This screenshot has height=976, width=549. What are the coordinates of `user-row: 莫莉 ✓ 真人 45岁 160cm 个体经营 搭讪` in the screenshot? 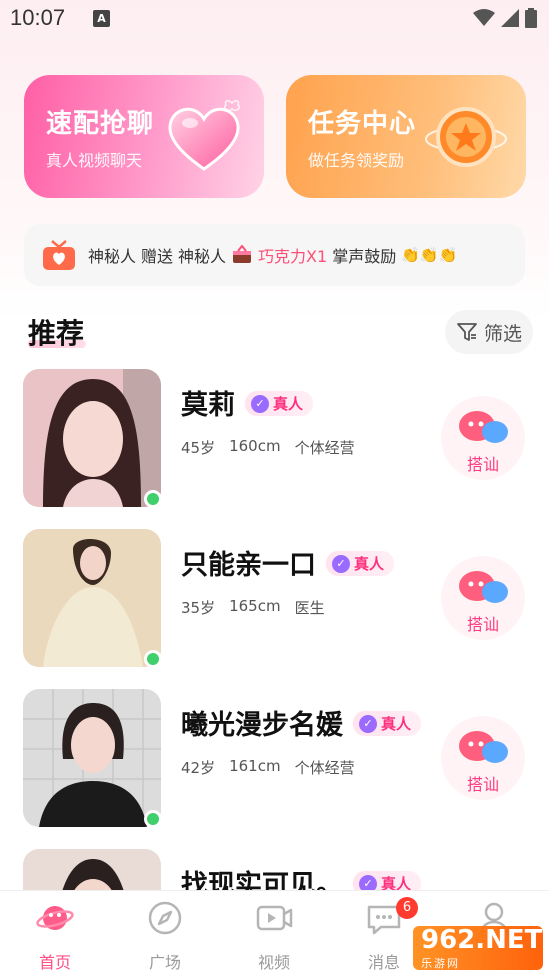 It's located at (274, 439).